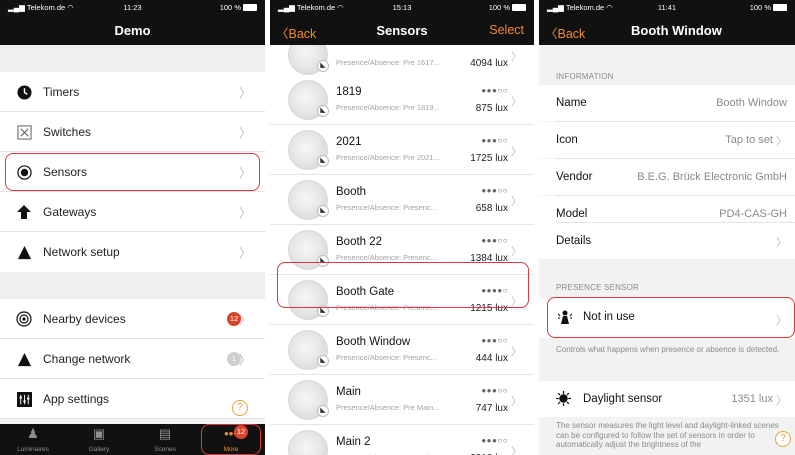  What do you see at coordinates (574, 177) in the screenshot?
I see `info-label: Vendor` at bounding box center [574, 177].